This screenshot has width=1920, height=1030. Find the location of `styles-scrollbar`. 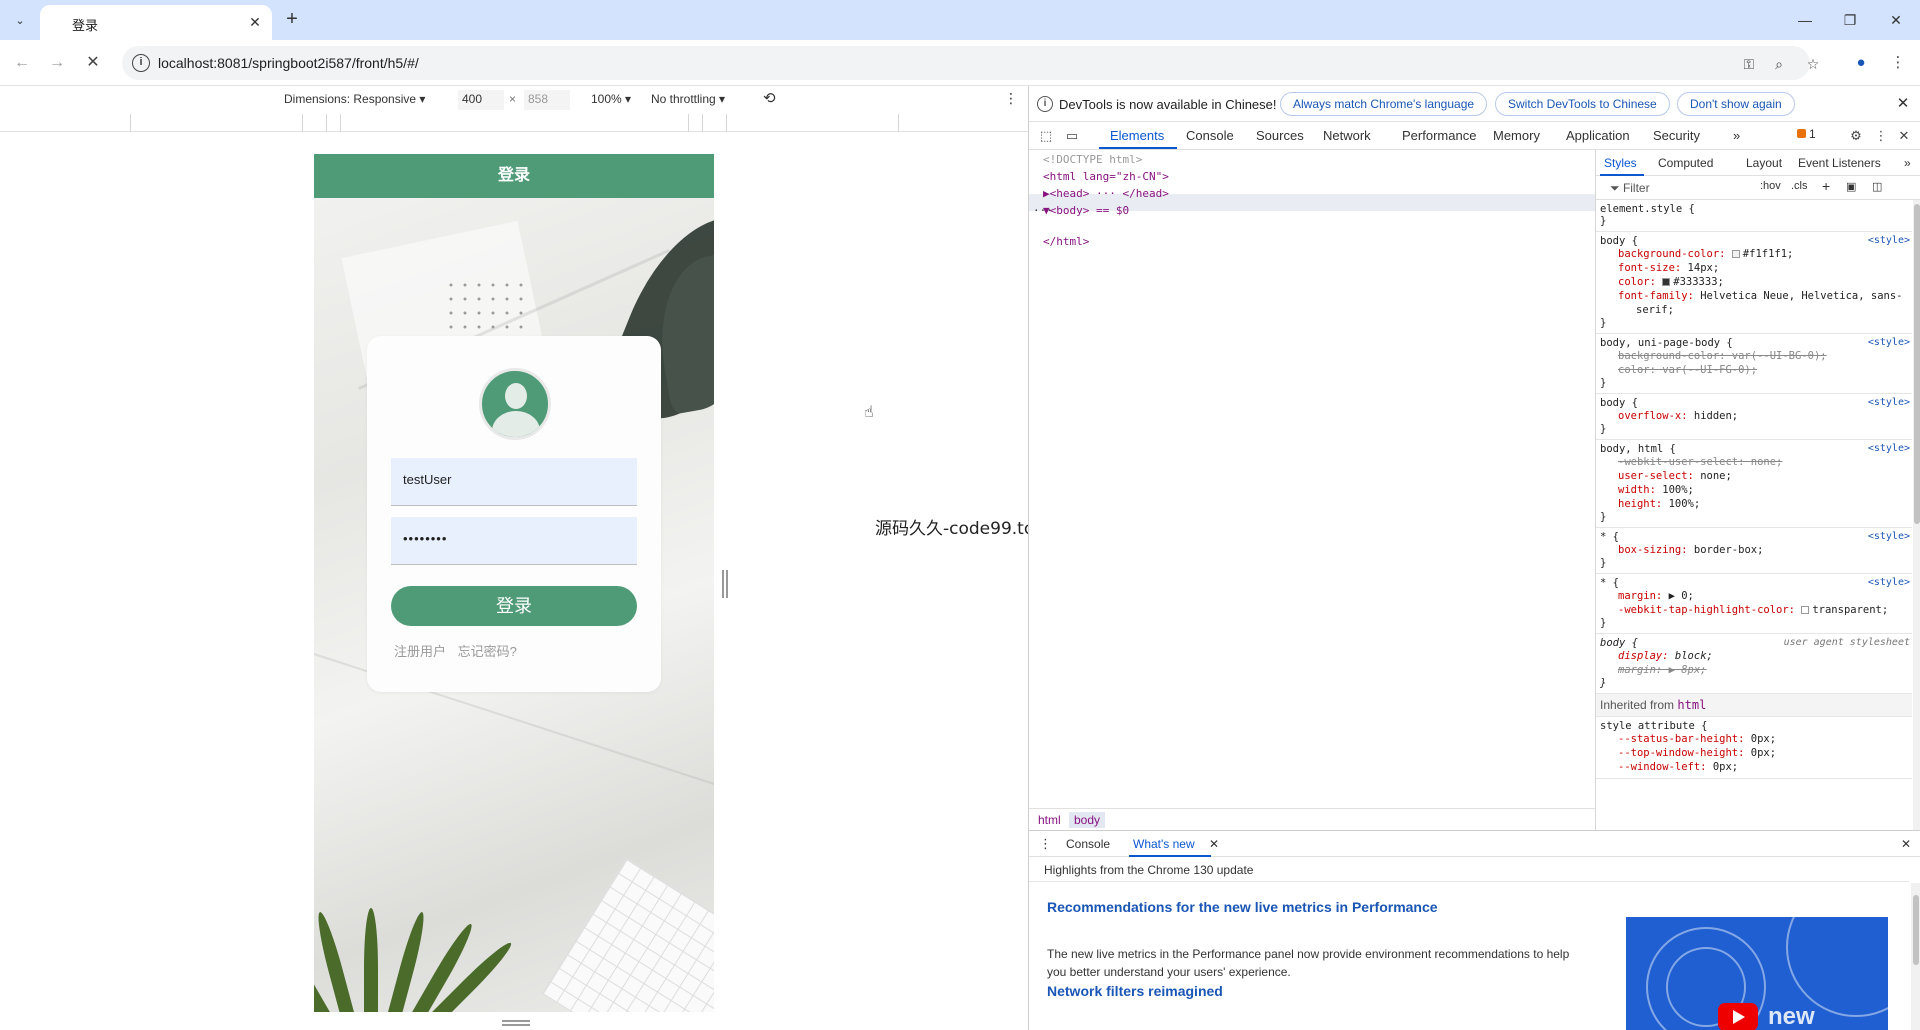

styles-scrollbar is located at coordinates (1916, 515).